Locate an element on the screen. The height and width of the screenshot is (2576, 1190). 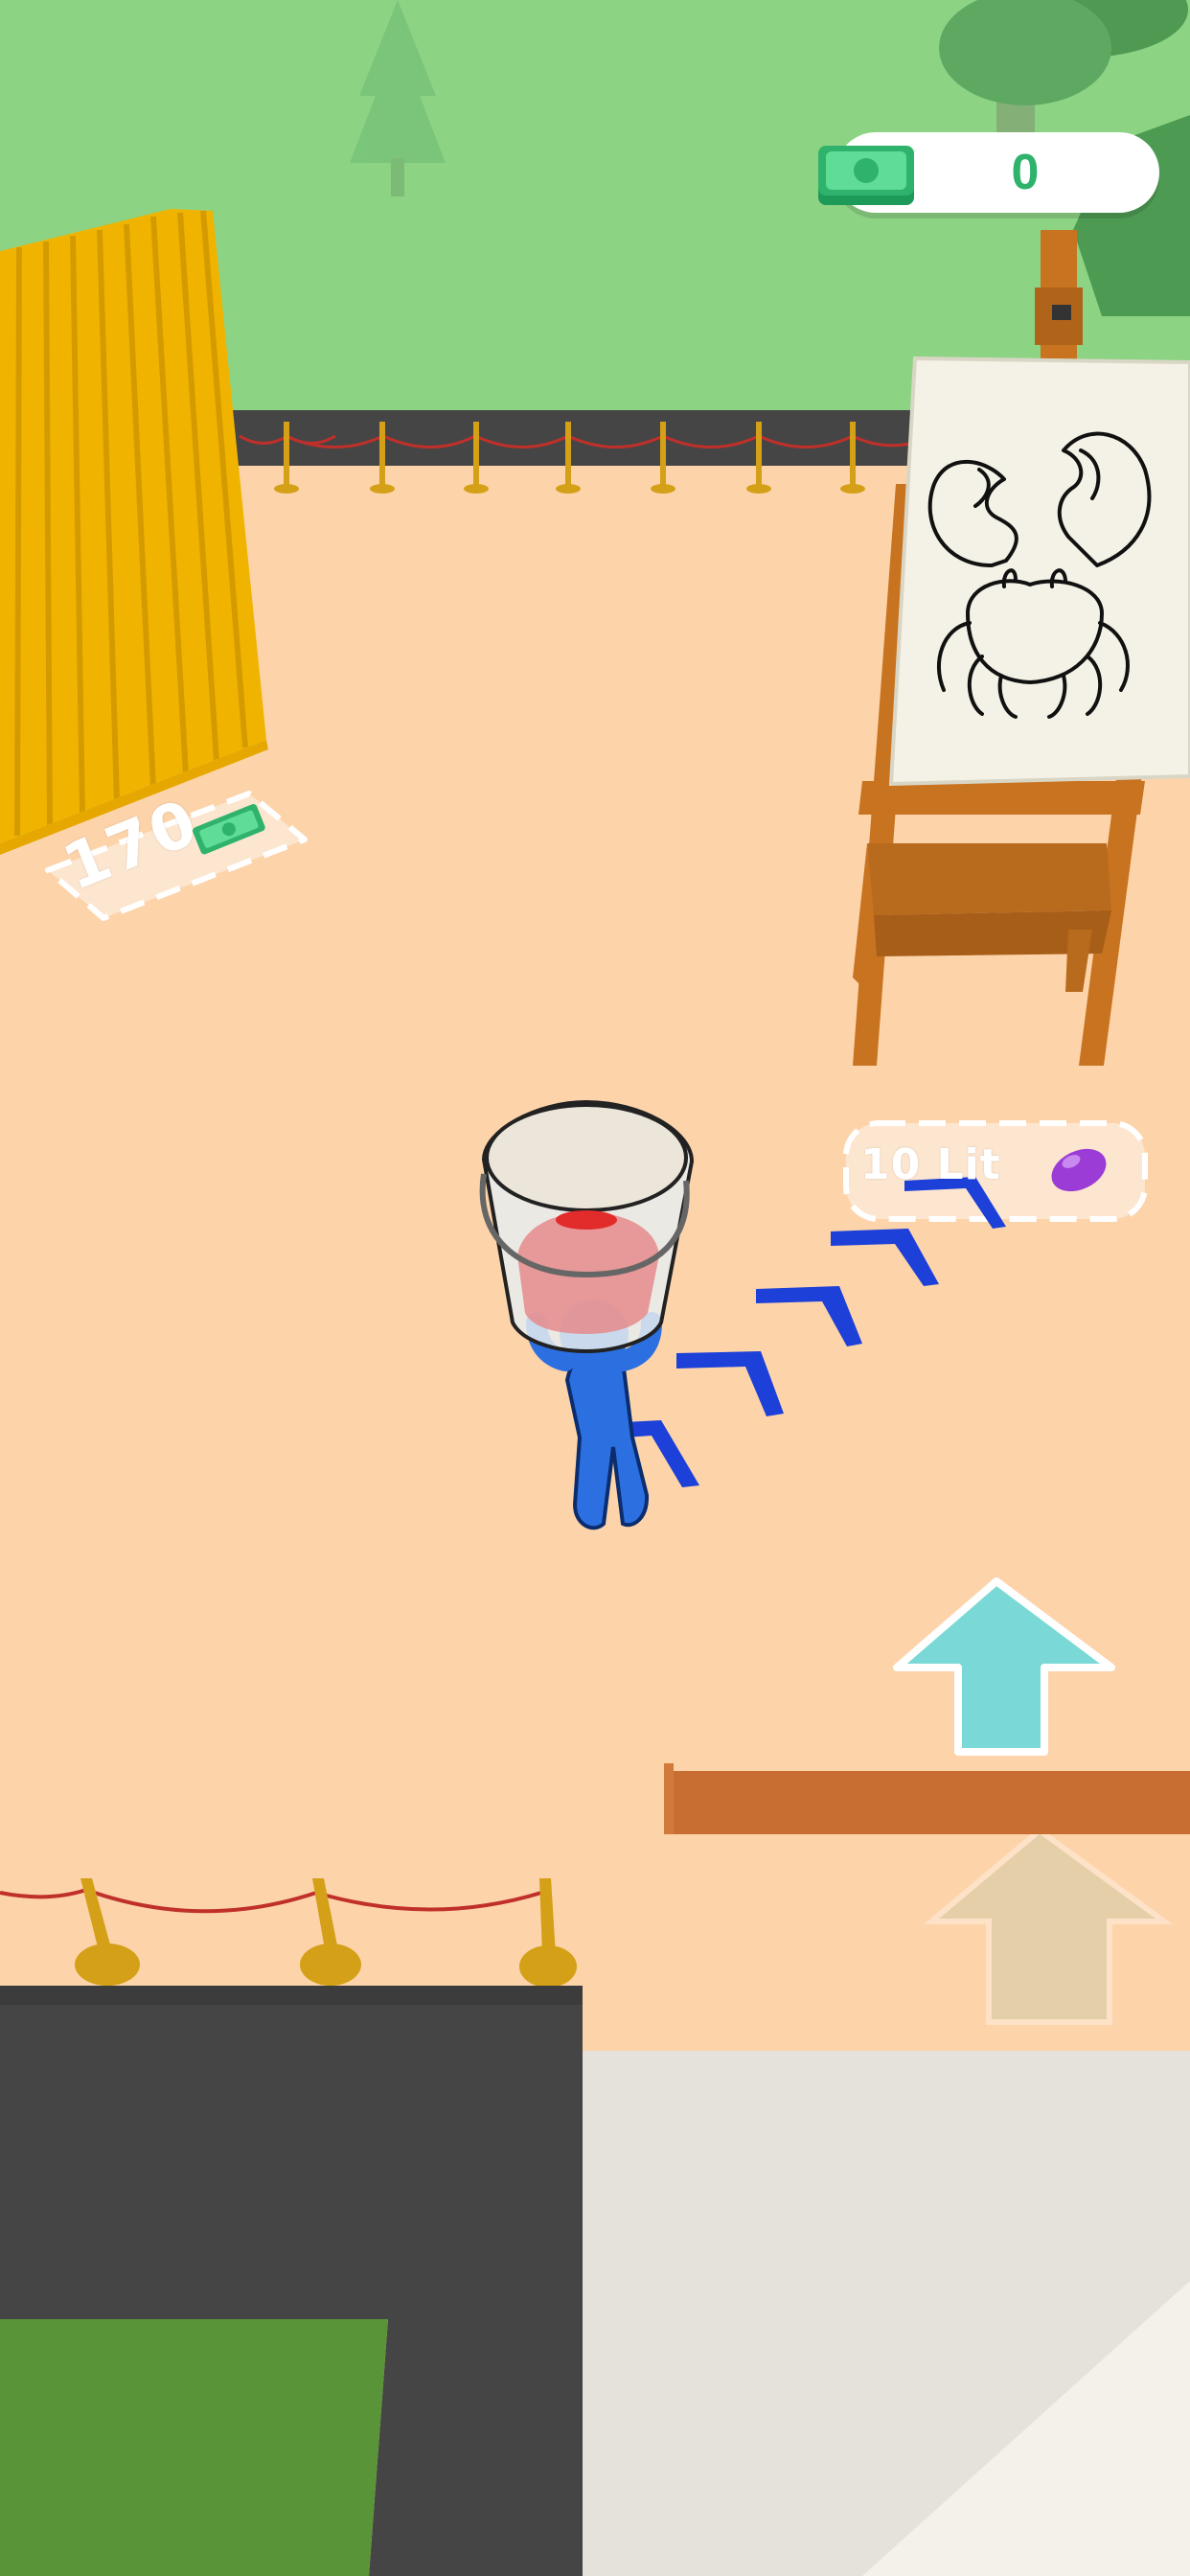
green-lawn is located at coordinates (194, 2447).